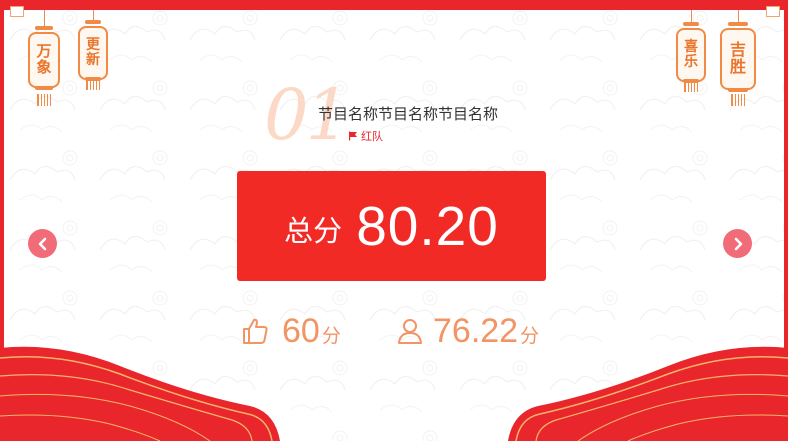 The height and width of the screenshot is (441, 788). I want to click on corner-ornament-right, so click(773, 11).